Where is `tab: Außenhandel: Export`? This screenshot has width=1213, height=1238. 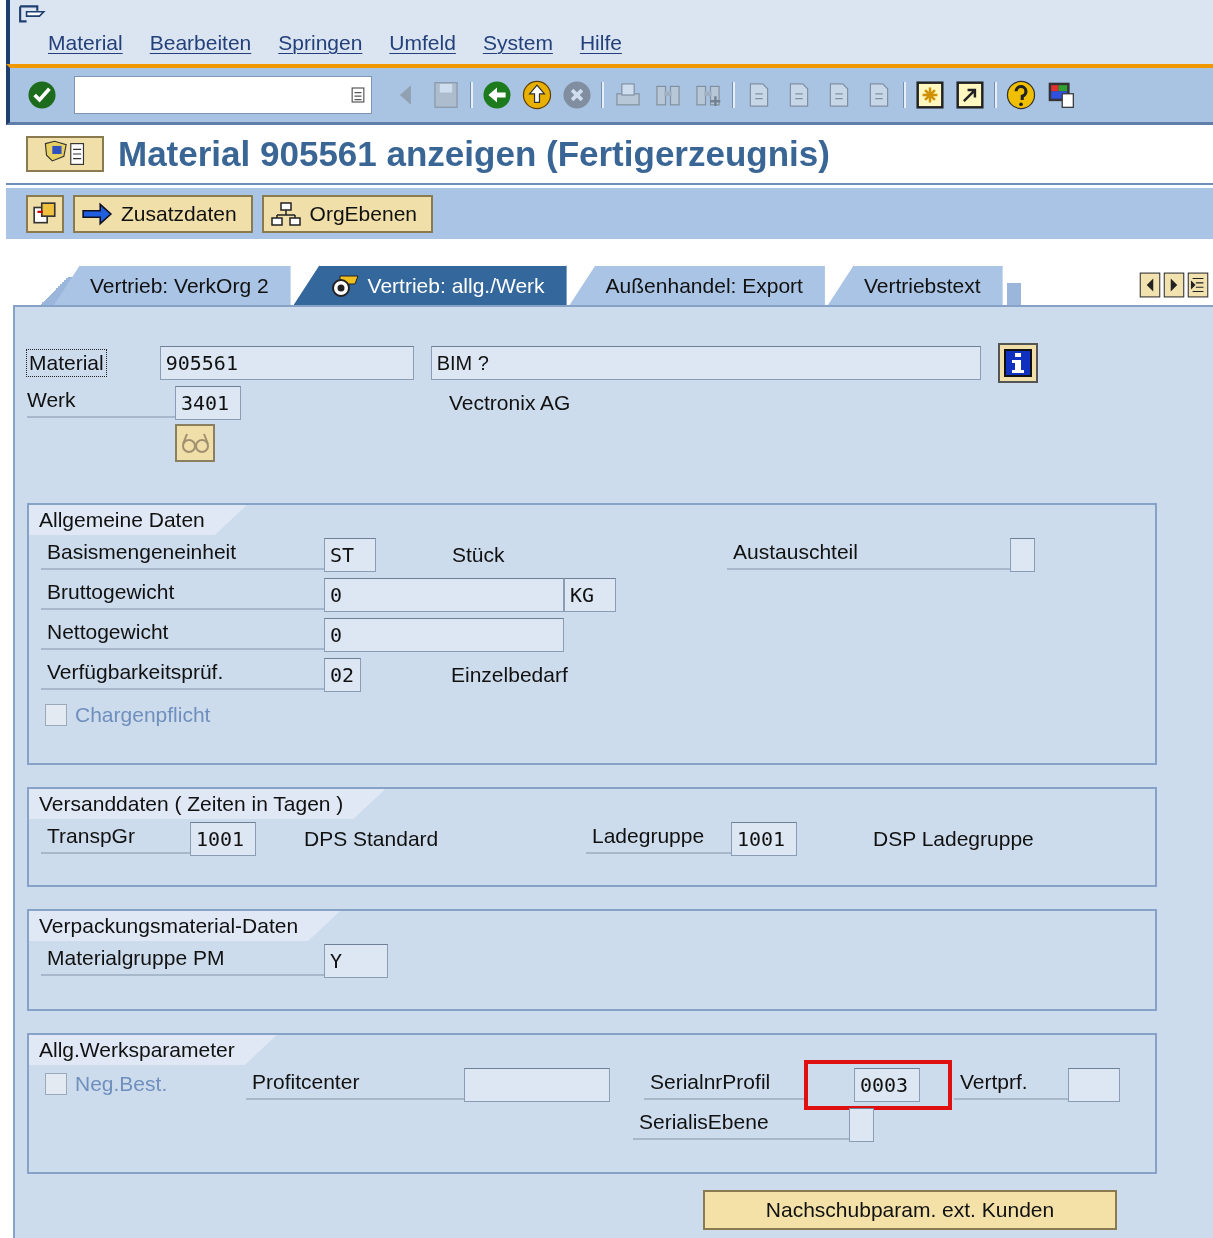
tab: Außenhandel: Export is located at coordinates (697, 285).